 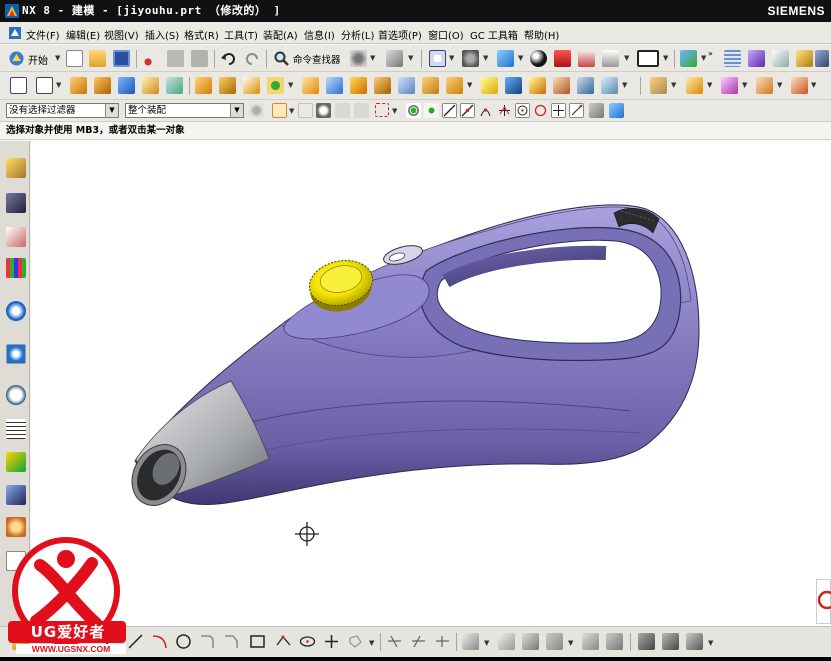 What do you see at coordinates (454, 85) in the screenshot?
I see `sweep-icon` at bounding box center [454, 85].